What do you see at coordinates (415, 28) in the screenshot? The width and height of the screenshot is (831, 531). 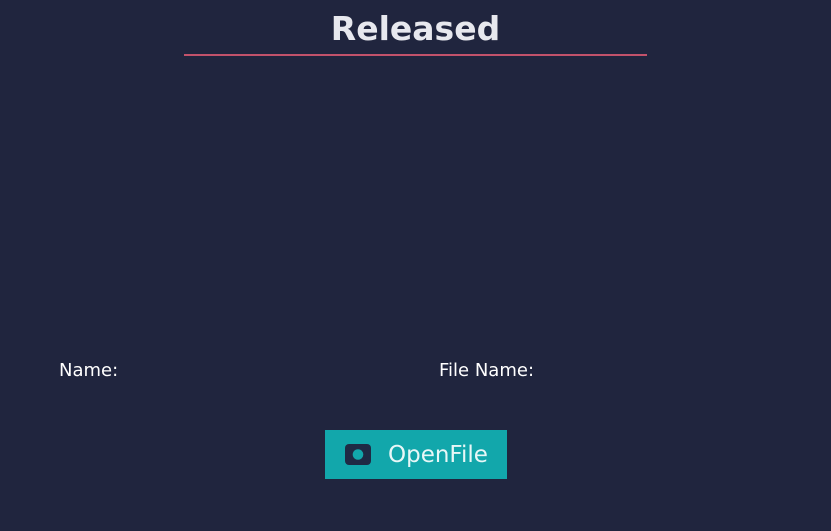 I see `page-title: Released` at bounding box center [415, 28].